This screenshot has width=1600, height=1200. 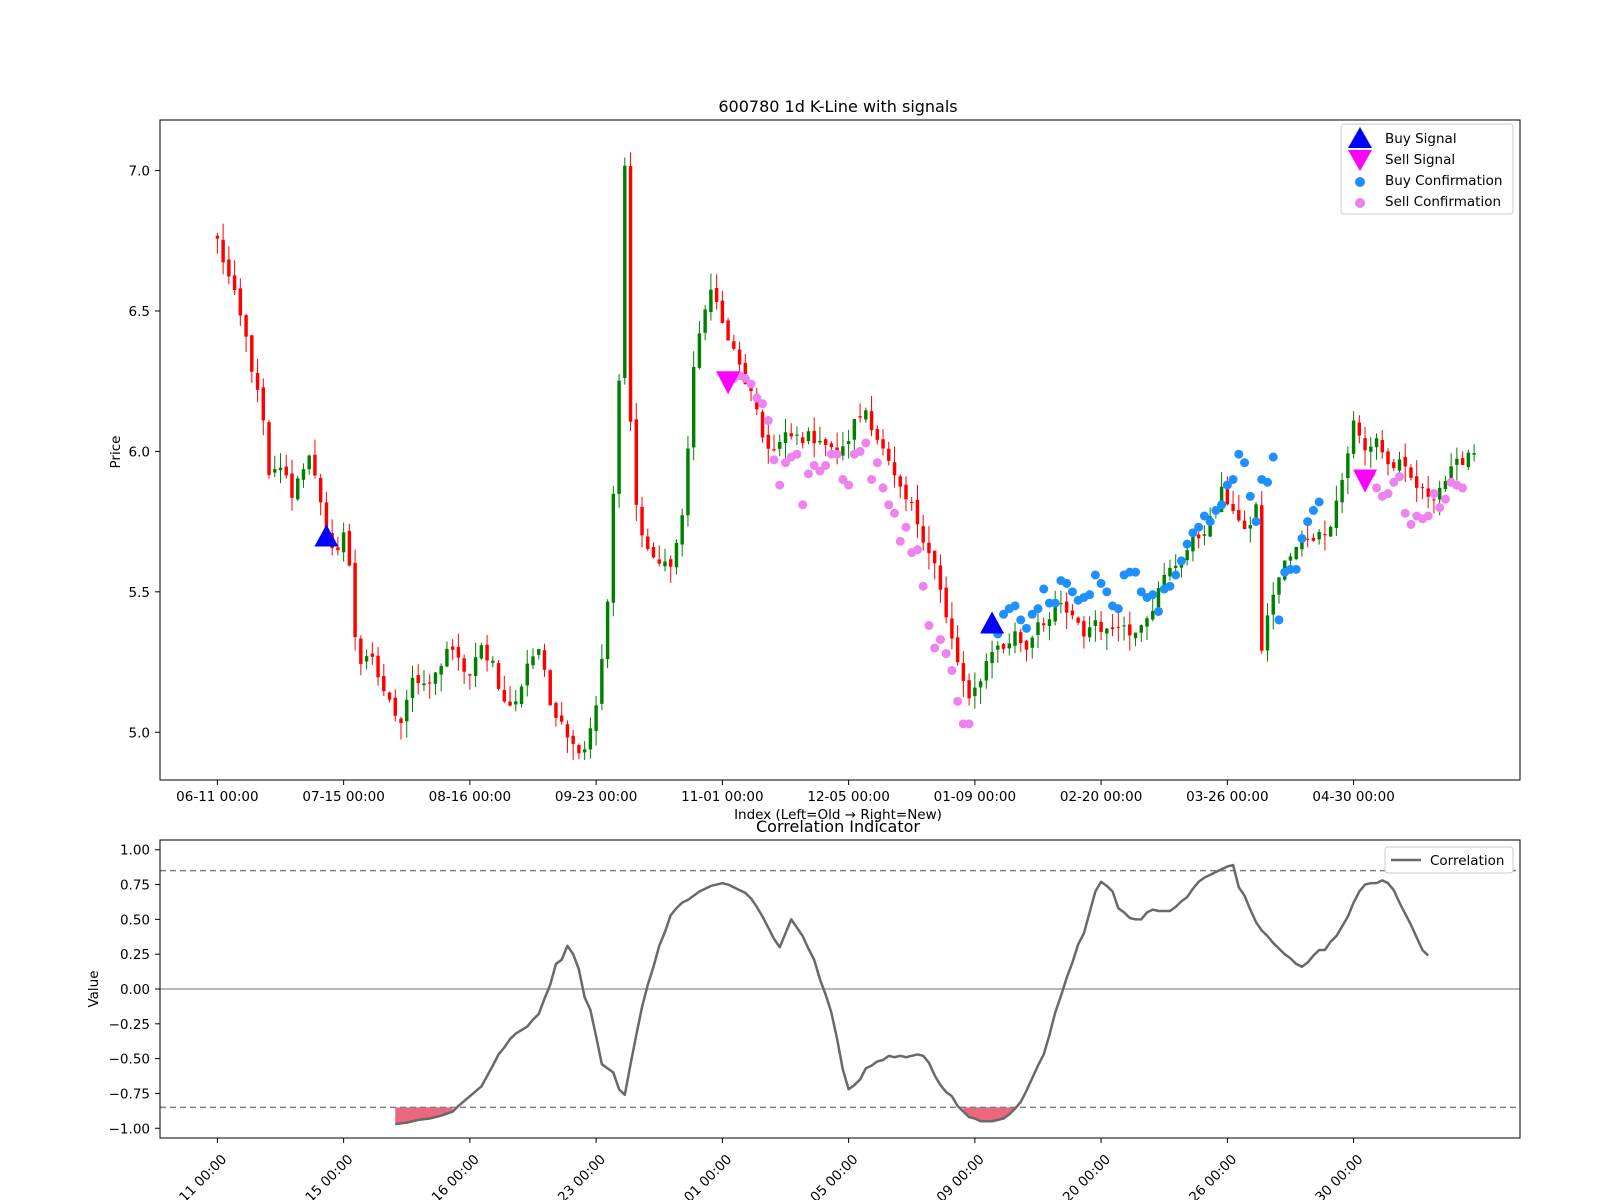 What do you see at coordinates (838, 826) in the screenshot?
I see `correlation-title: Correlation Indicator` at bounding box center [838, 826].